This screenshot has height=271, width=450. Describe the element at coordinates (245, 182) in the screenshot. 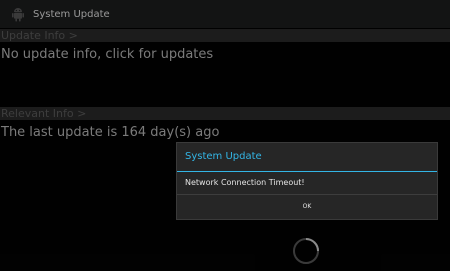

I see `dialog-message: Network Connection Timeout!` at that location.